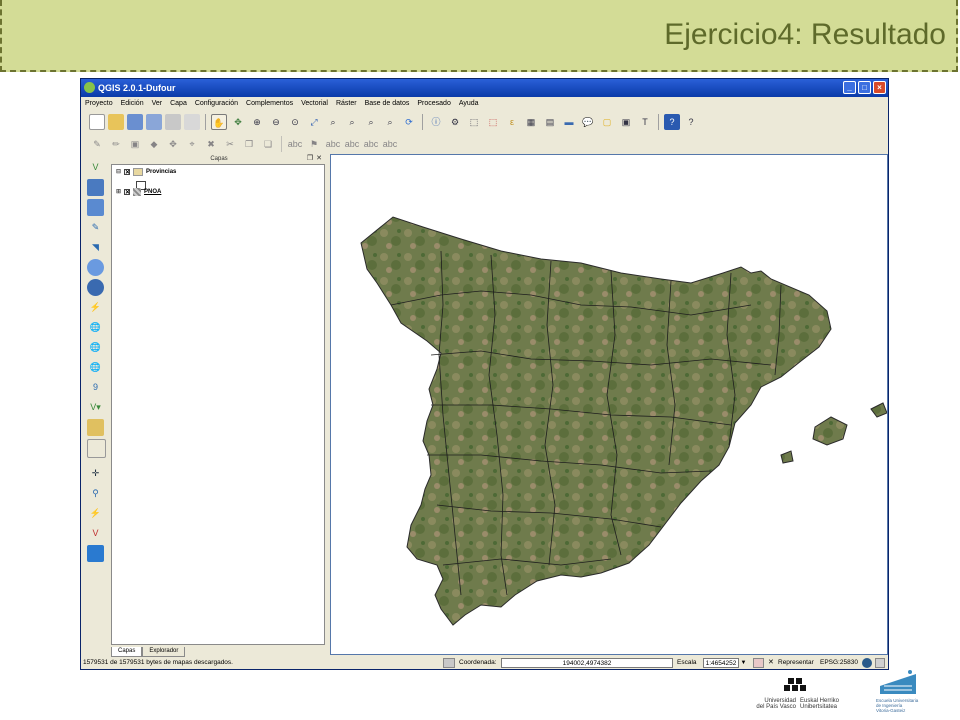 The height and width of the screenshot is (720, 960). Describe the element at coordinates (192, 122) in the screenshot. I see `composer-manager-icon` at that location.